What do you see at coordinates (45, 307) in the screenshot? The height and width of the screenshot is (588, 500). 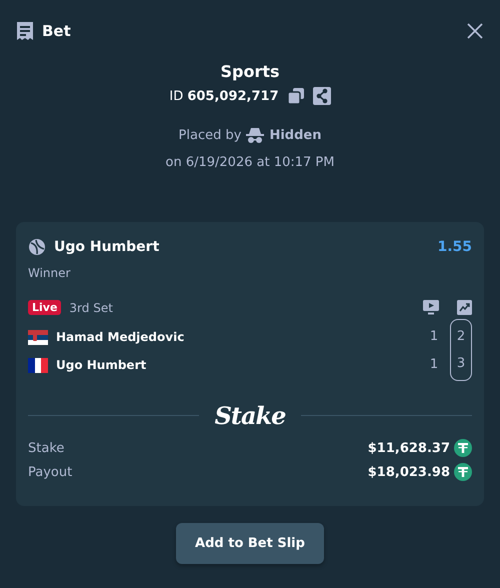 I see `live-badge: Live` at bounding box center [45, 307].